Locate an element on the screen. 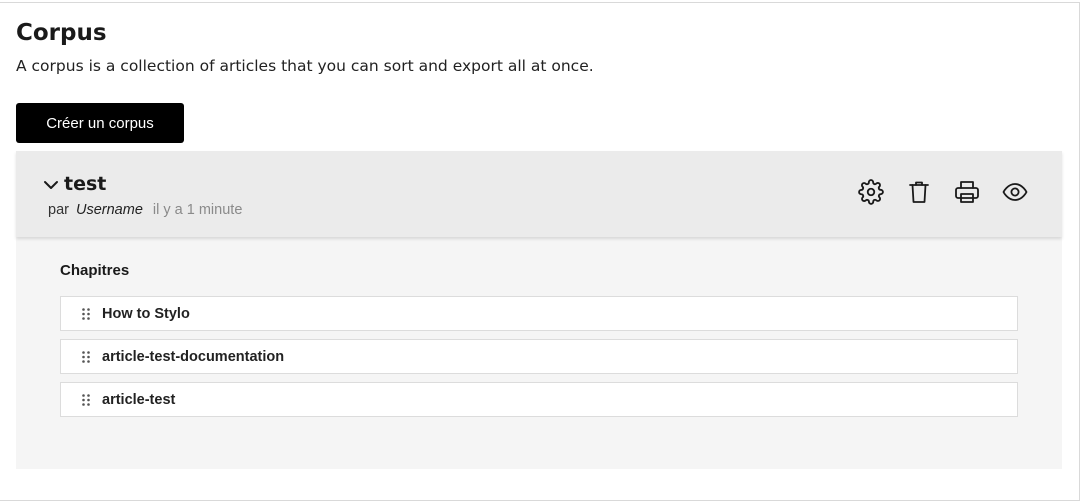 Image resolution: width=1082 pixels, height=503 pixels. printer-icon is located at coordinates (967, 194).